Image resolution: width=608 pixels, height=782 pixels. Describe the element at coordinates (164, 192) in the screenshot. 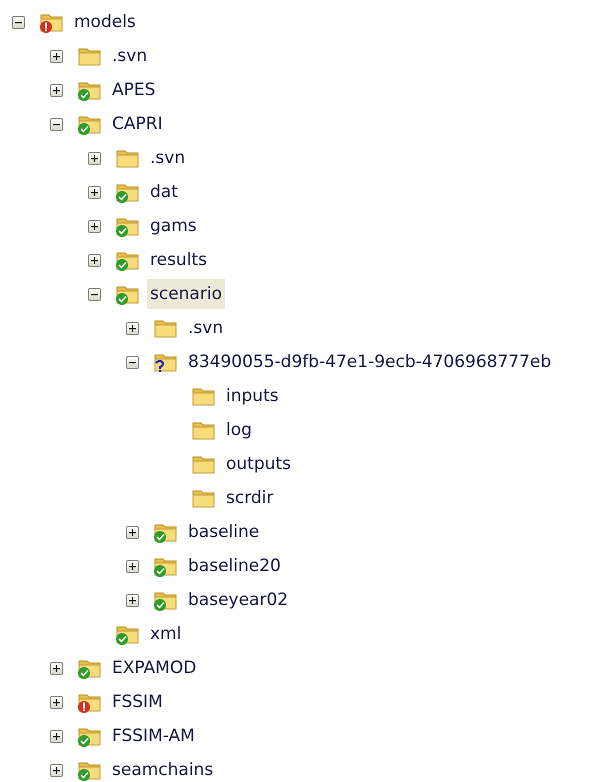

I see `tree-item: dat` at that location.